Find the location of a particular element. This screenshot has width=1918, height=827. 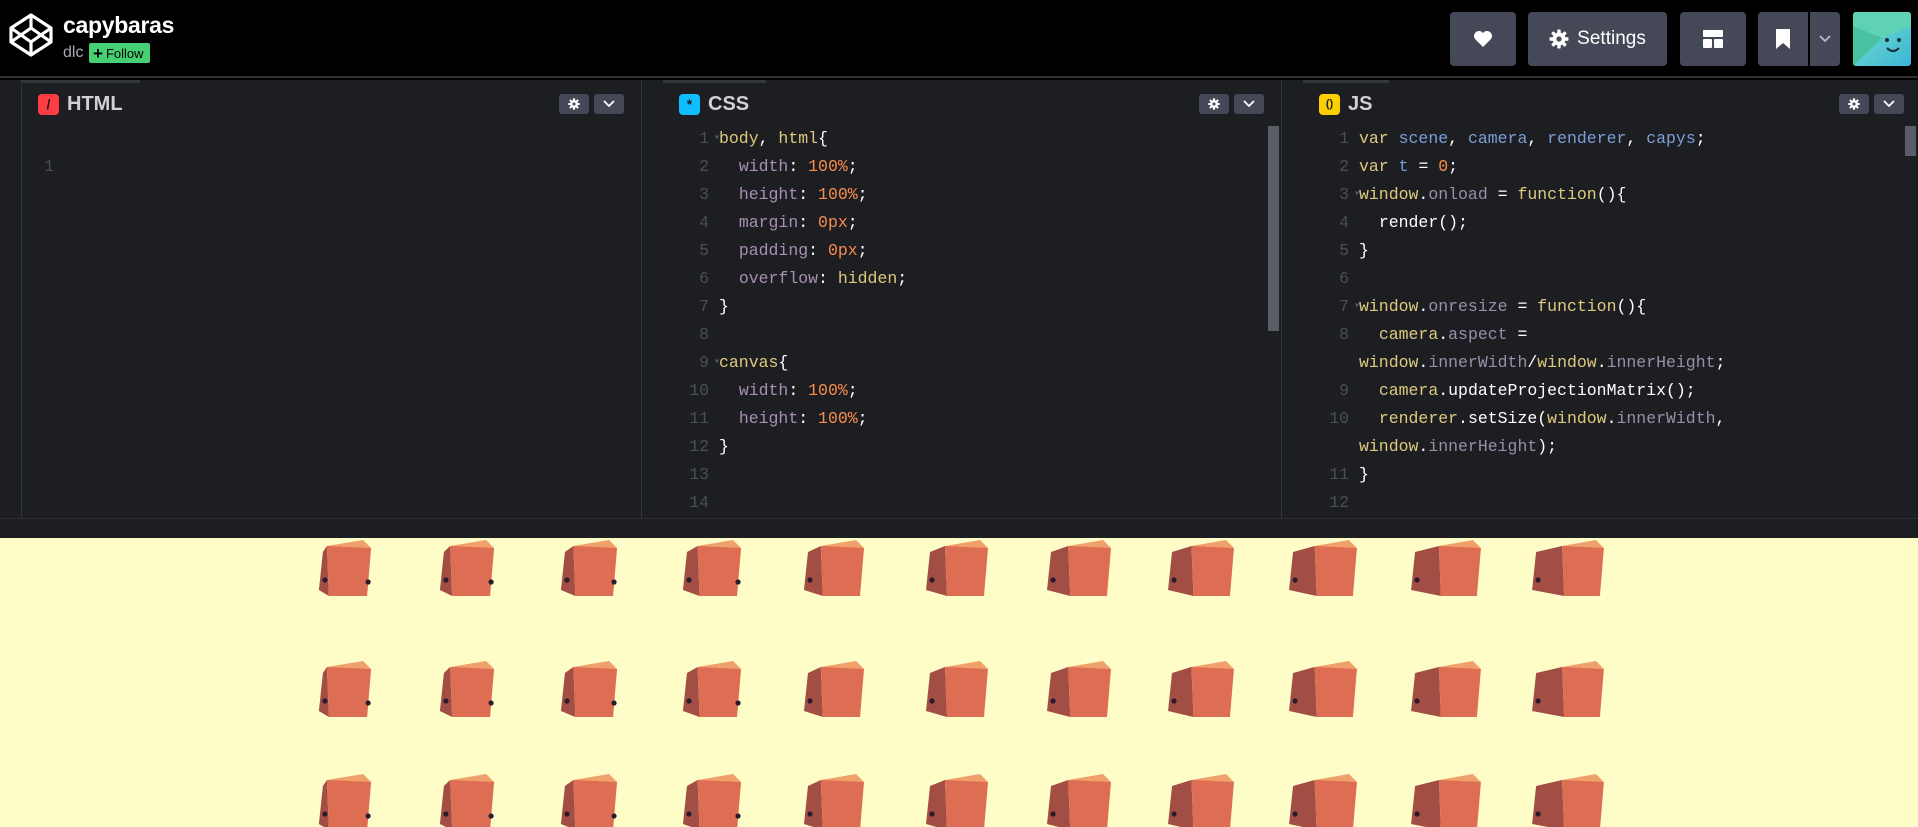

css-settings-button is located at coordinates (1214, 104).